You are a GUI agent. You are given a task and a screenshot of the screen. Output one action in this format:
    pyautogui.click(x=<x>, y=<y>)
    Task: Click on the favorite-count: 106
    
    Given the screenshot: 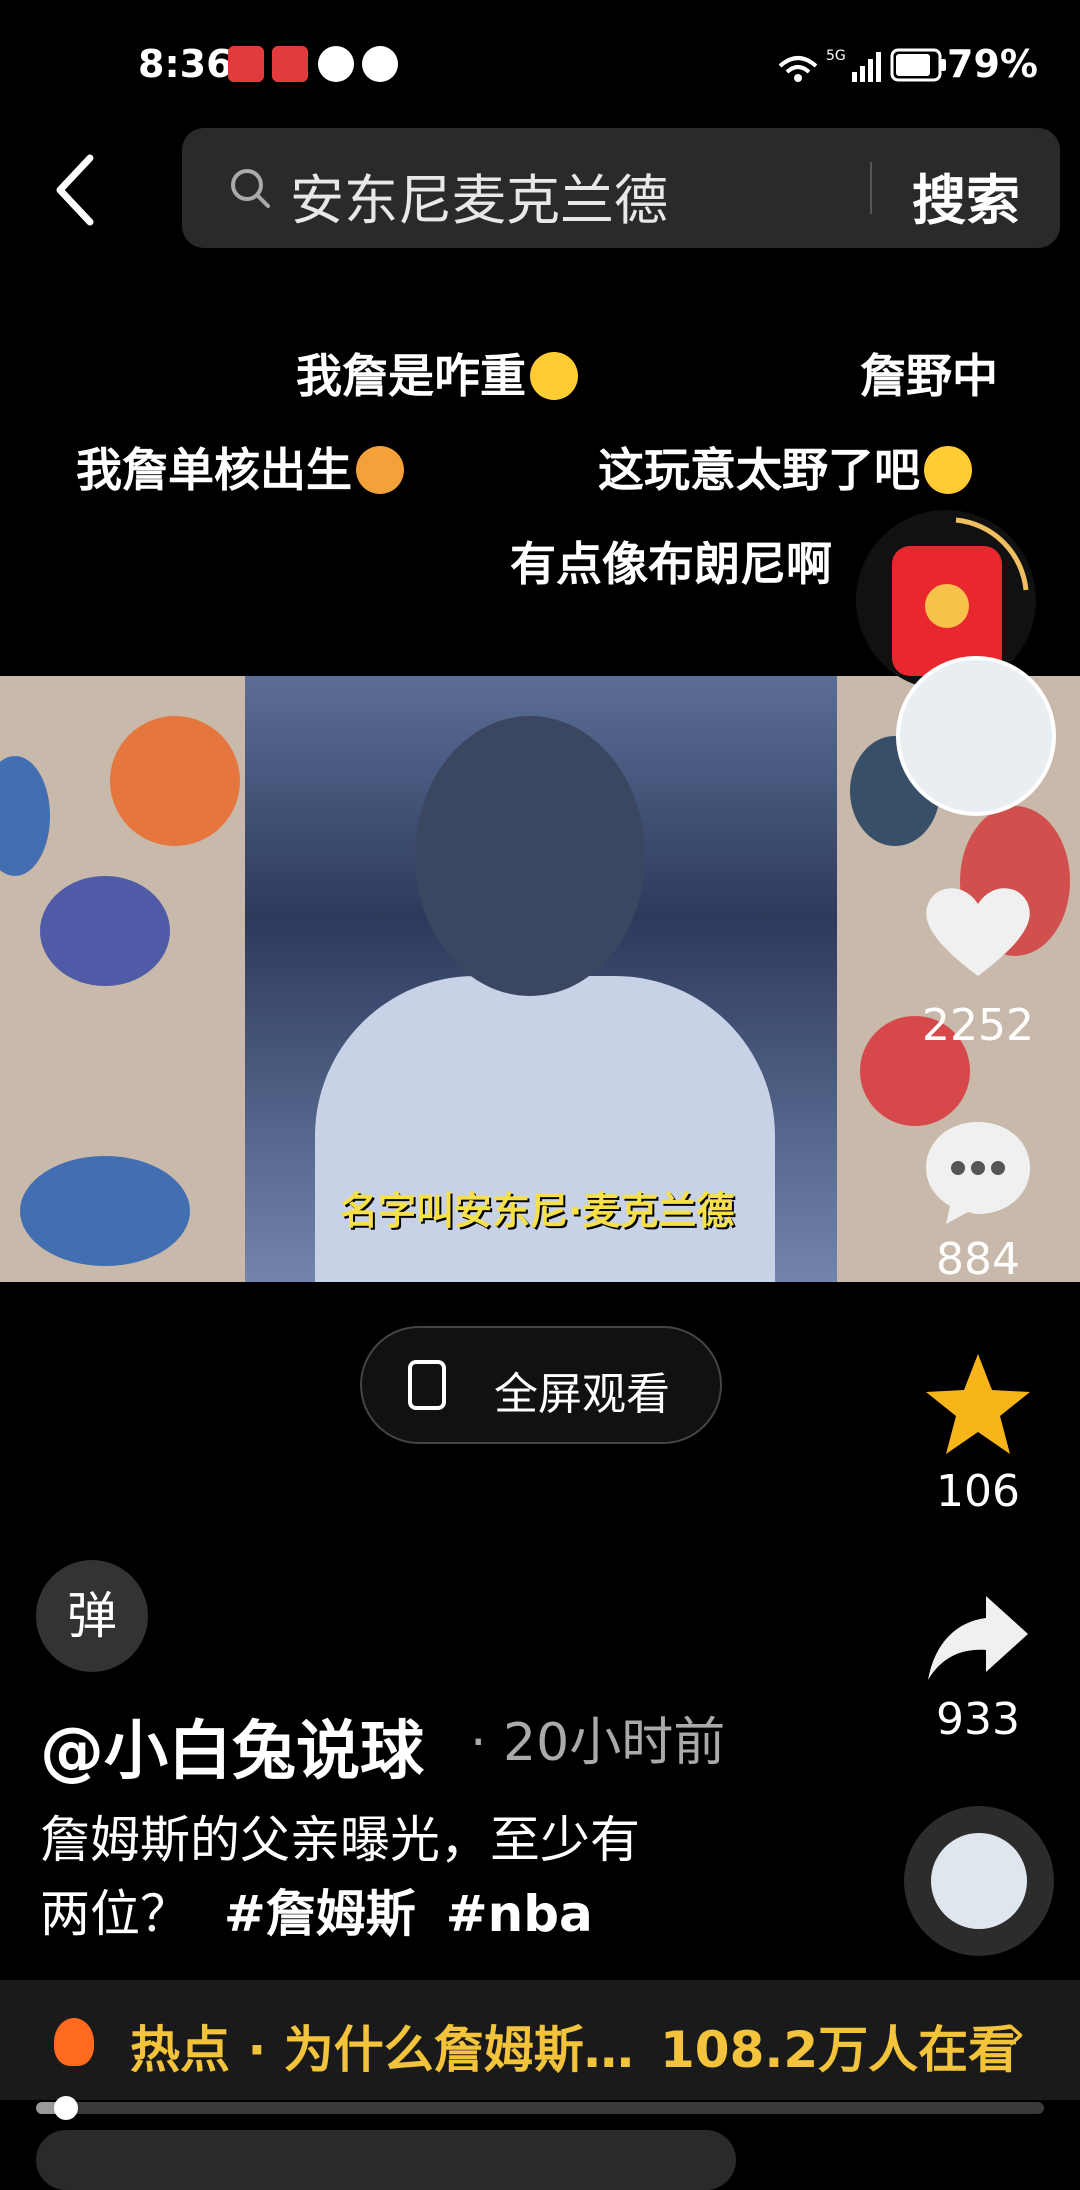 What is the action you would take?
    pyautogui.click(x=978, y=1491)
    